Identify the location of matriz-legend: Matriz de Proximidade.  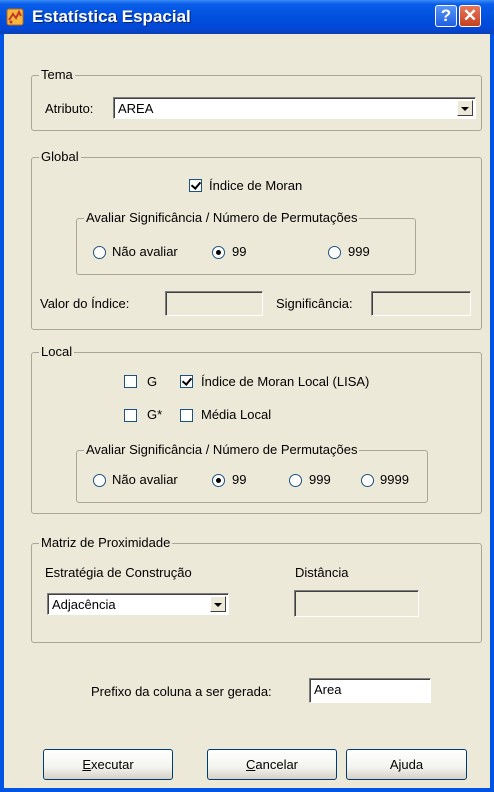
(106, 542).